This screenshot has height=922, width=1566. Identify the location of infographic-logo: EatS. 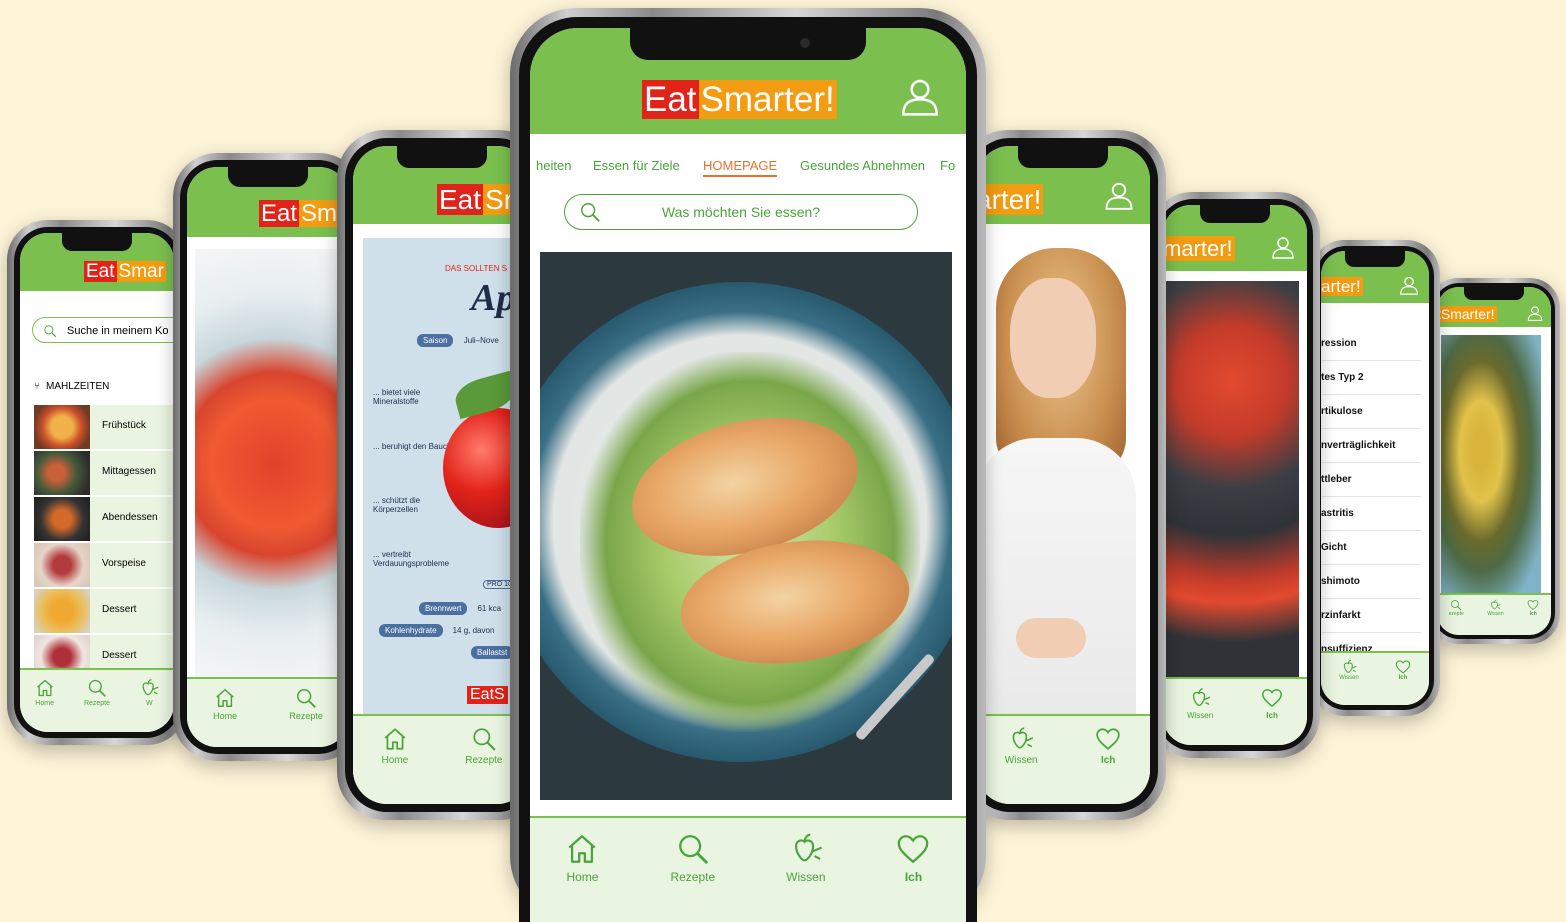
(487, 695).